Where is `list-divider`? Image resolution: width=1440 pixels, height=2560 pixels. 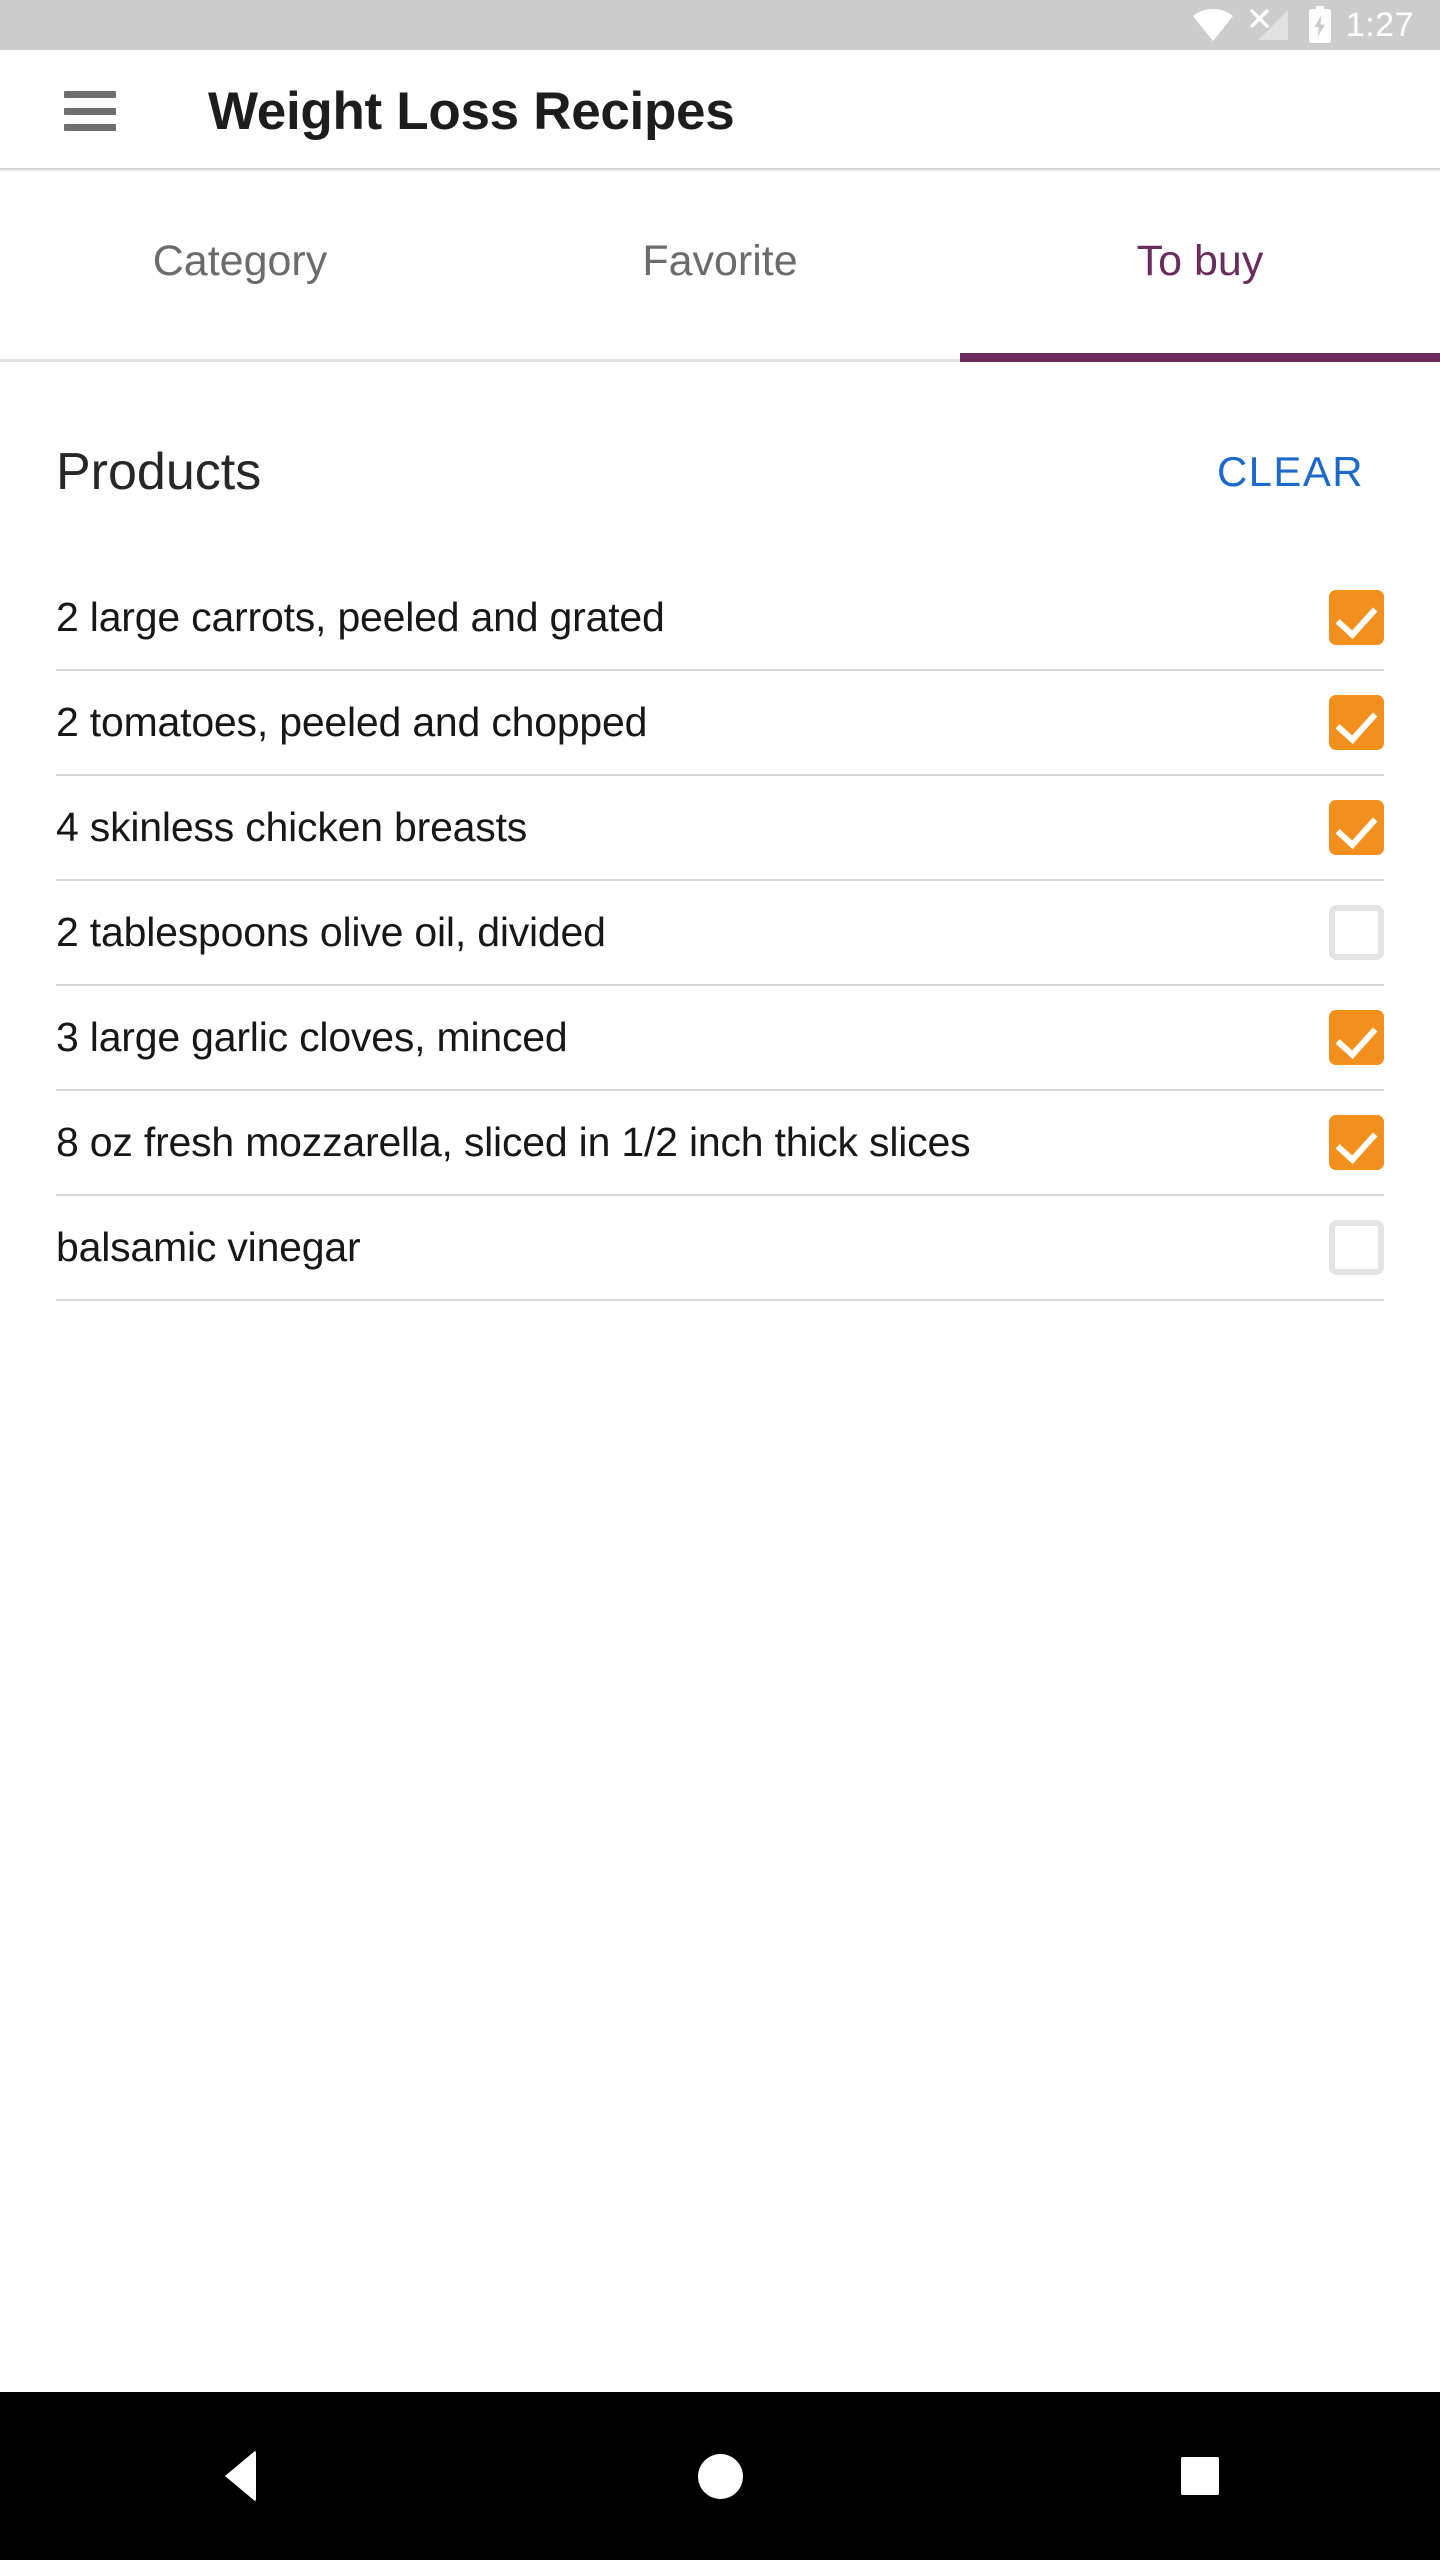
list-divider is located at coordinates (720, 1300).